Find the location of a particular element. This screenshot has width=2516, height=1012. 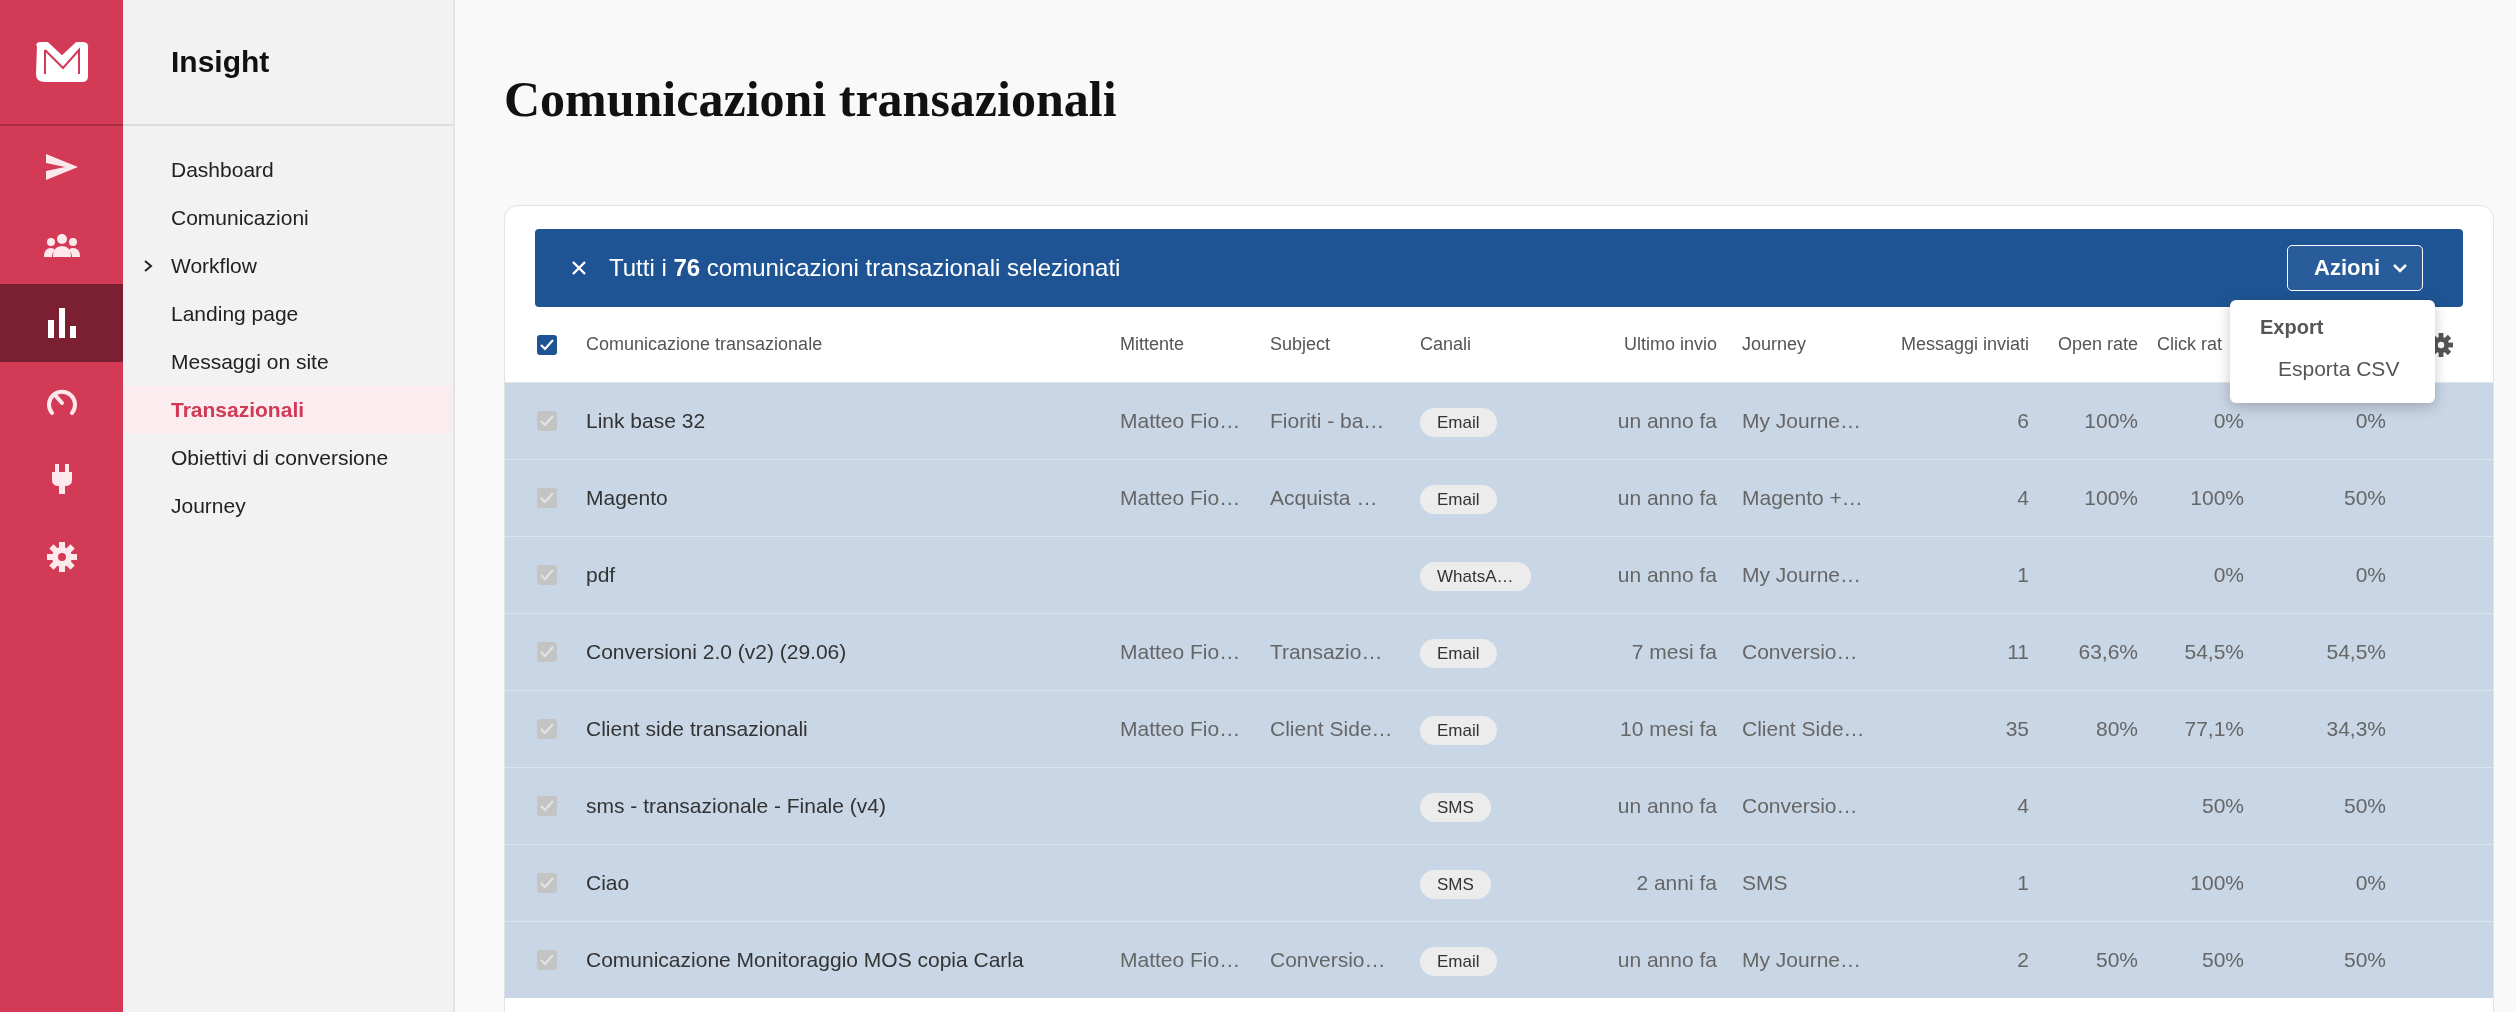

column-header: Open rate is located at coordinates (2097, 344).